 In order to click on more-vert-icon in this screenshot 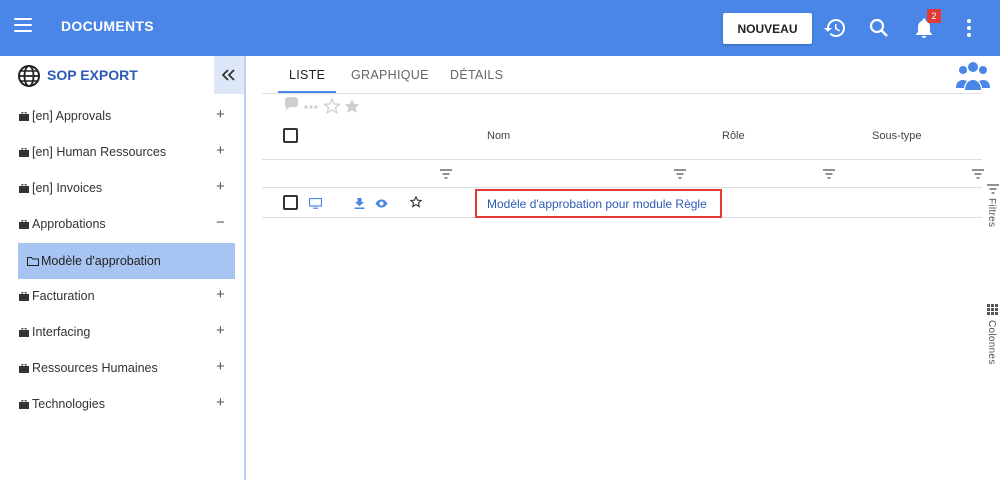, I will do `click(969, 28)`.